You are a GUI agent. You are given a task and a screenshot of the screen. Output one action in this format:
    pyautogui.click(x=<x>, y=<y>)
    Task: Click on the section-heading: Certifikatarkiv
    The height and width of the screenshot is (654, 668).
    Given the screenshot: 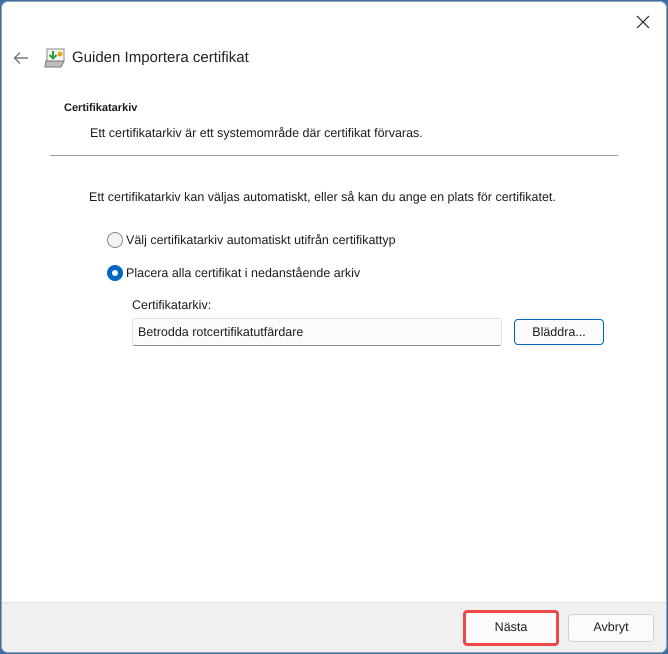 What is the action you would take?
    pyautogui.click(x=101, y=108)
    